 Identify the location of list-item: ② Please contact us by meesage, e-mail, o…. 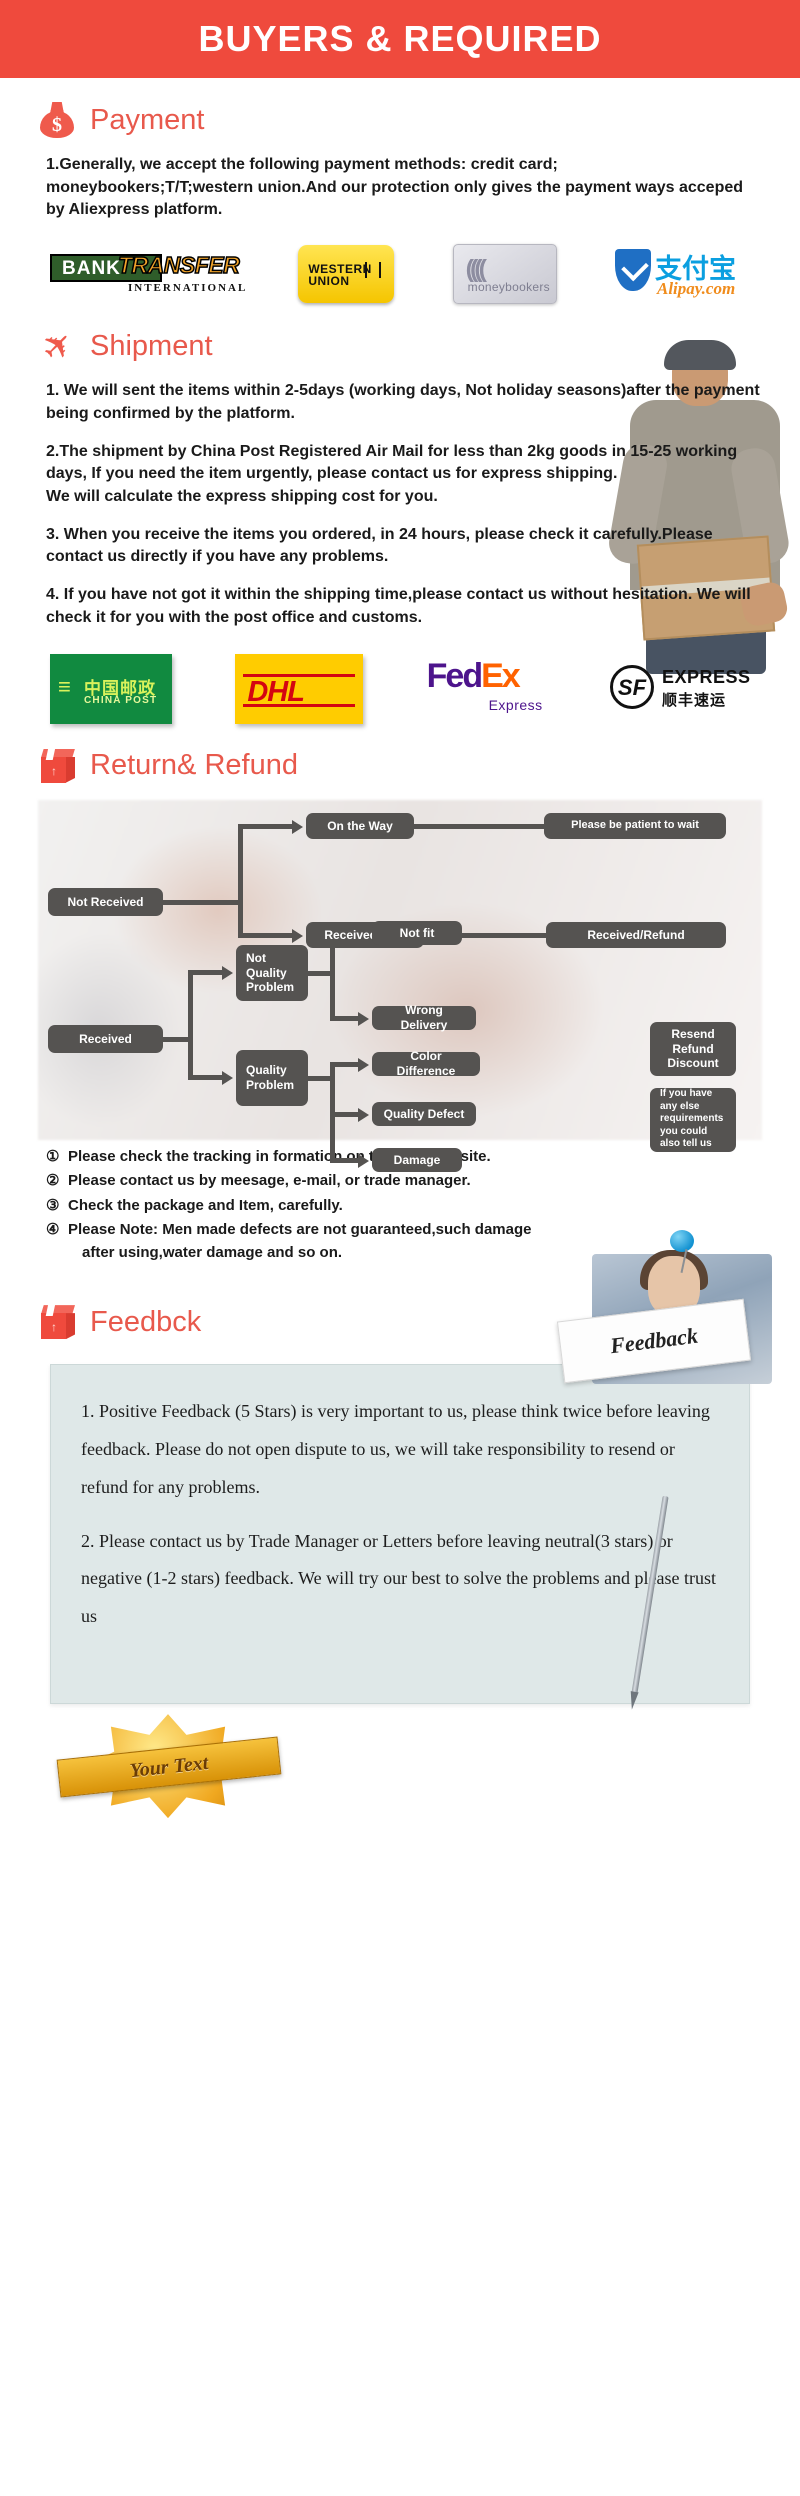
(404, 1181).